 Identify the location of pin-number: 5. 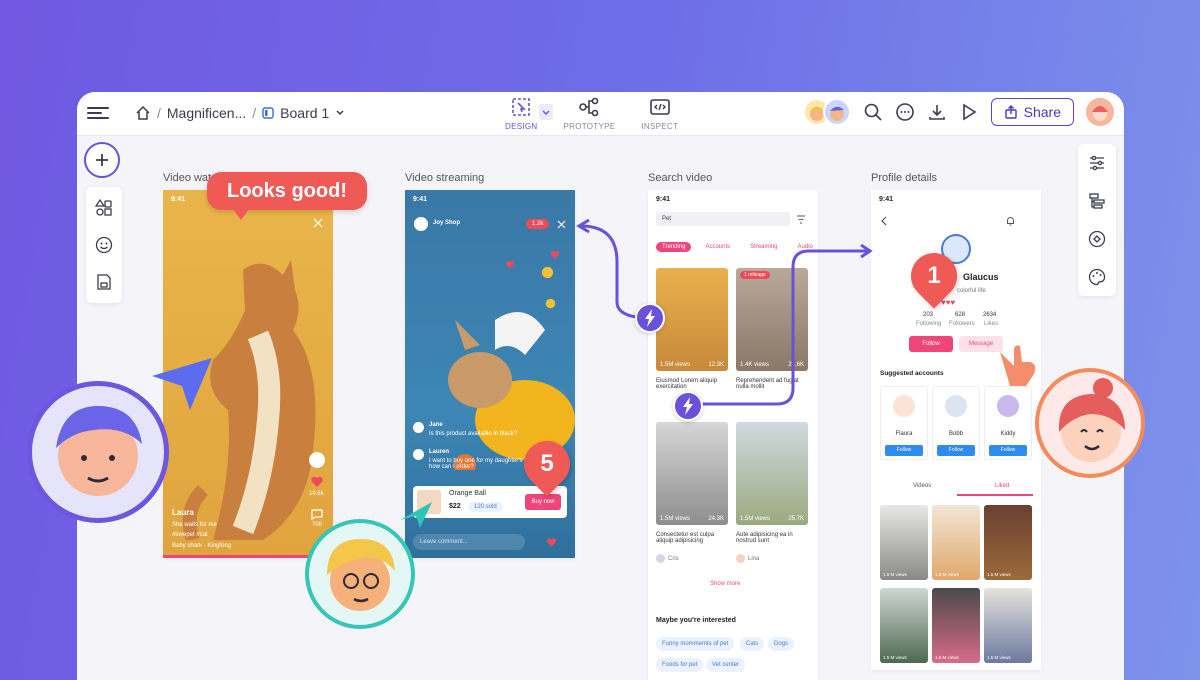
(547, 463).